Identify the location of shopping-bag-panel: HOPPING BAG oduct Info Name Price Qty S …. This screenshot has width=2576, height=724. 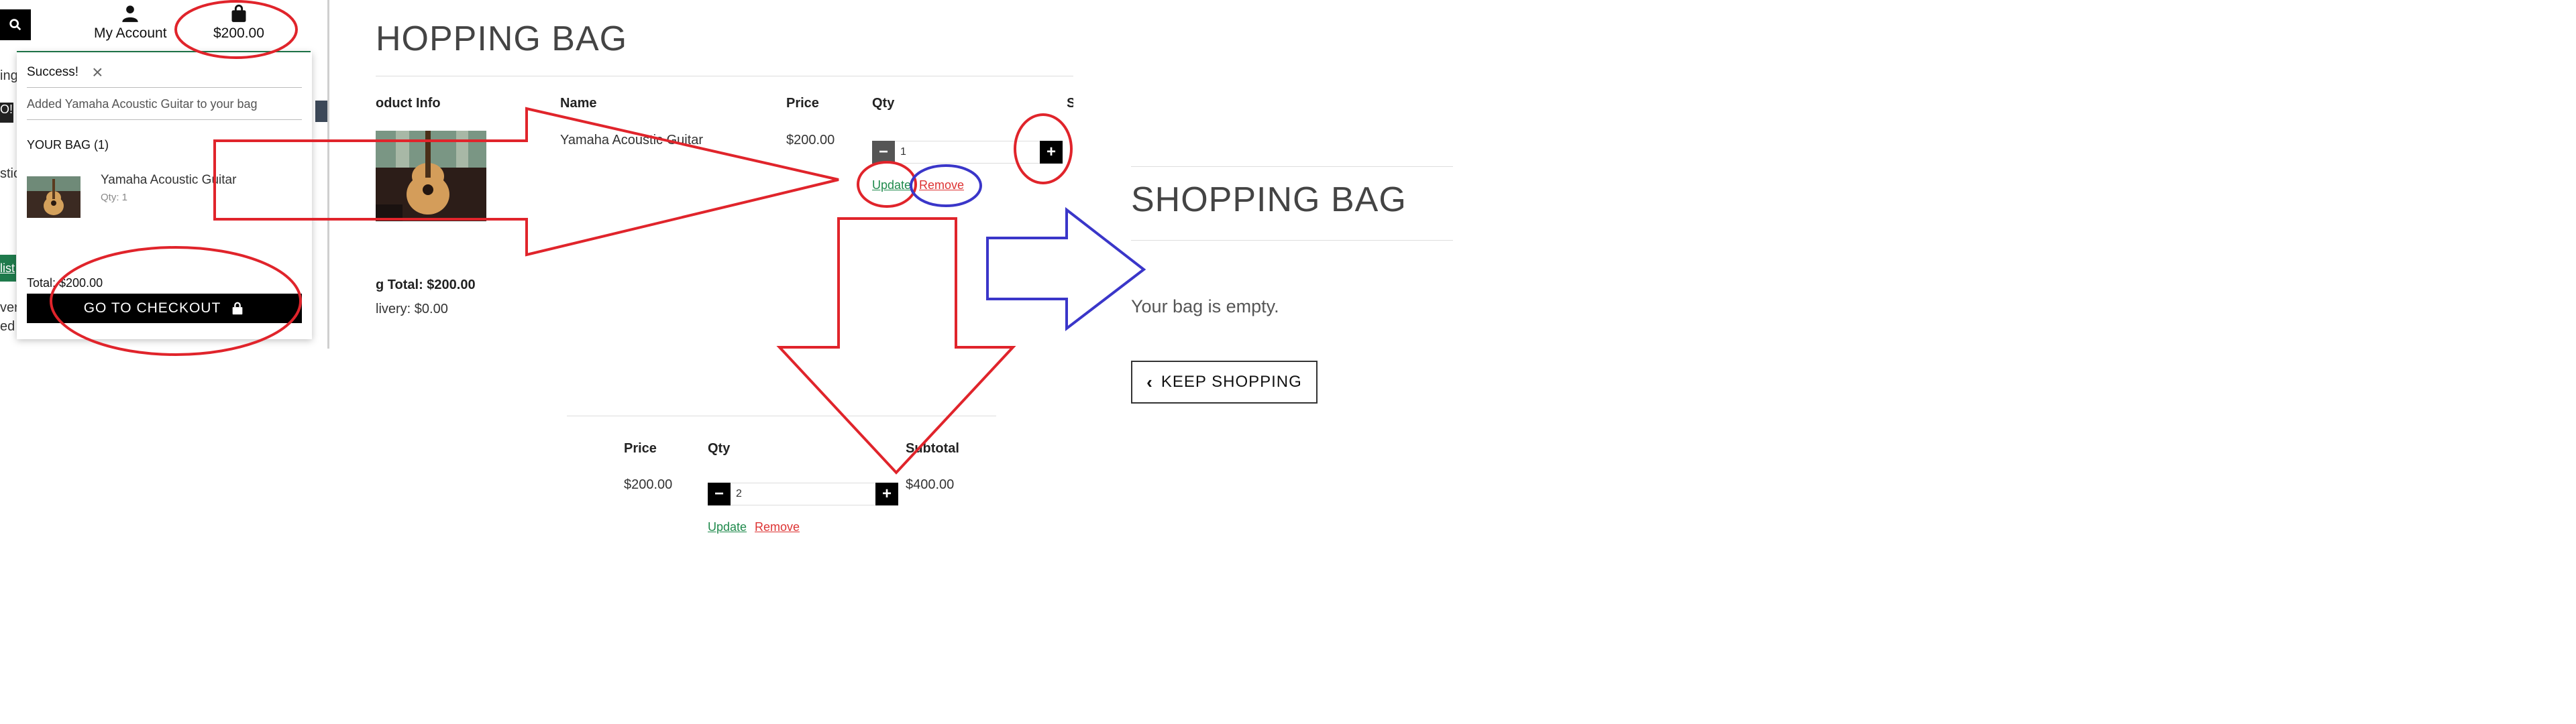
(724, 175).